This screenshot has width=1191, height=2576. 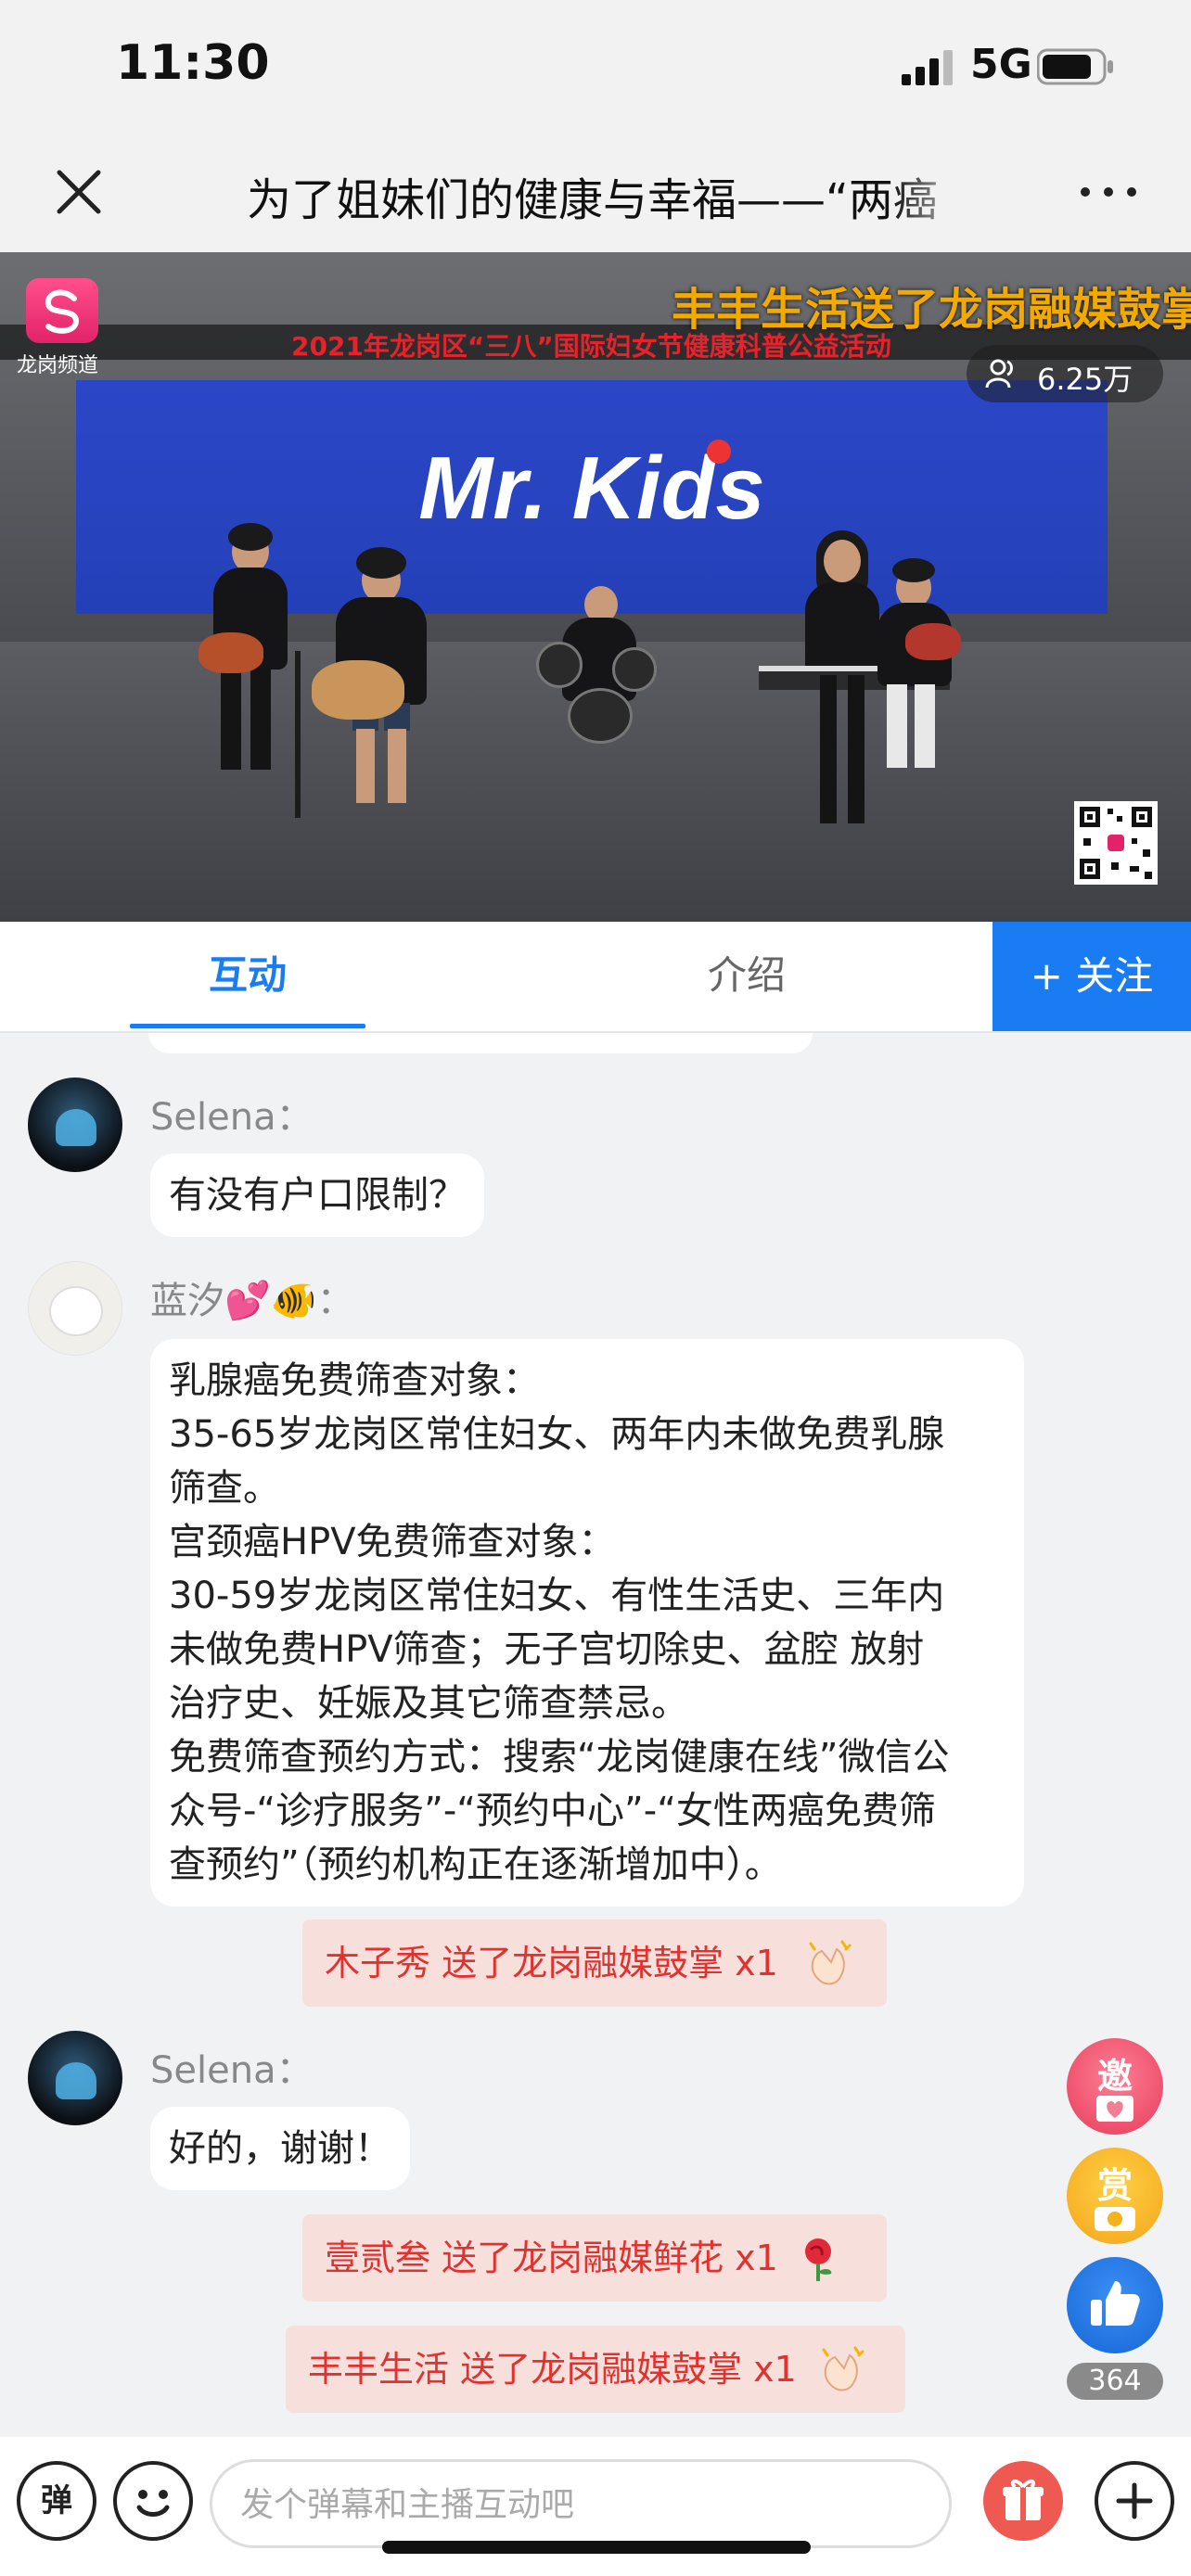 What do you see at coordinates (591, 488) in the screenshot?
I see `band-name: Mr. Kids` at bounding box center [591, 488].